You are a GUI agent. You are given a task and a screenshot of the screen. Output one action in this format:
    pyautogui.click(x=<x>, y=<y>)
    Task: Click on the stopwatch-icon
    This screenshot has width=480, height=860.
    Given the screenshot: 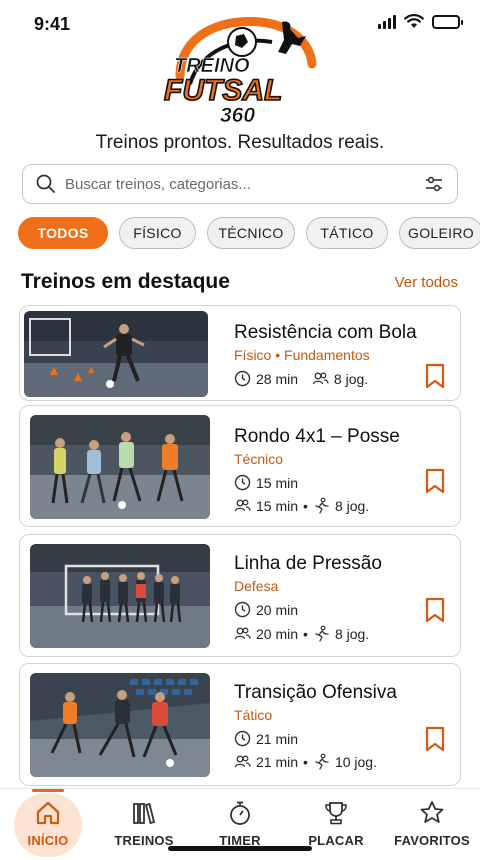 What is the action you would take?
    pyautogui.click(x=240, y=813)
    